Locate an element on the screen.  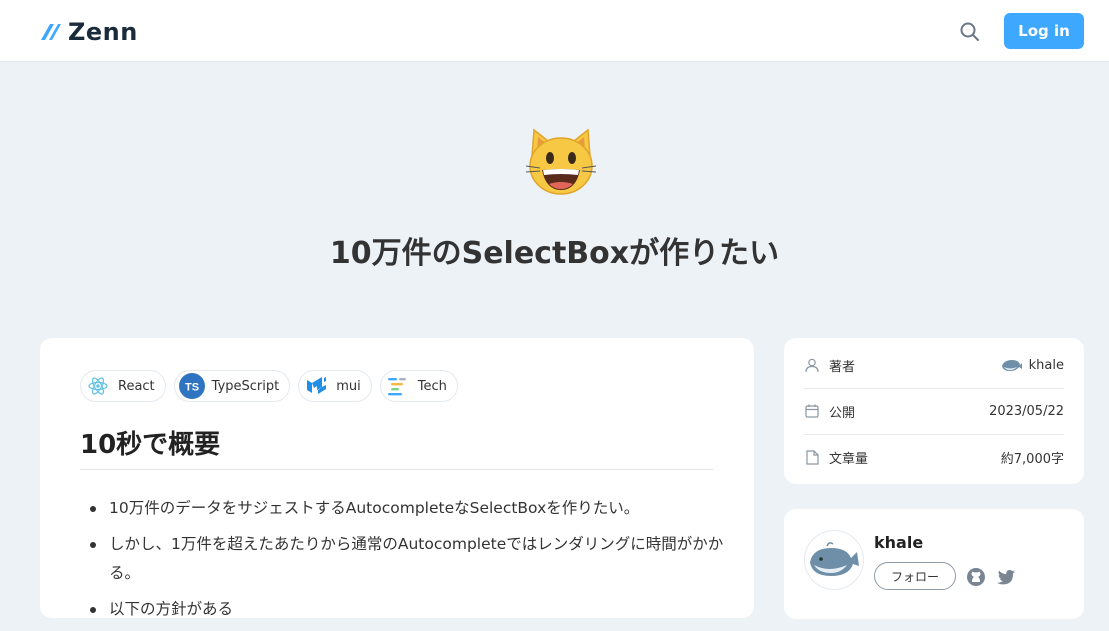
grinning-cat-emoji is located at coordinates (561, 163).